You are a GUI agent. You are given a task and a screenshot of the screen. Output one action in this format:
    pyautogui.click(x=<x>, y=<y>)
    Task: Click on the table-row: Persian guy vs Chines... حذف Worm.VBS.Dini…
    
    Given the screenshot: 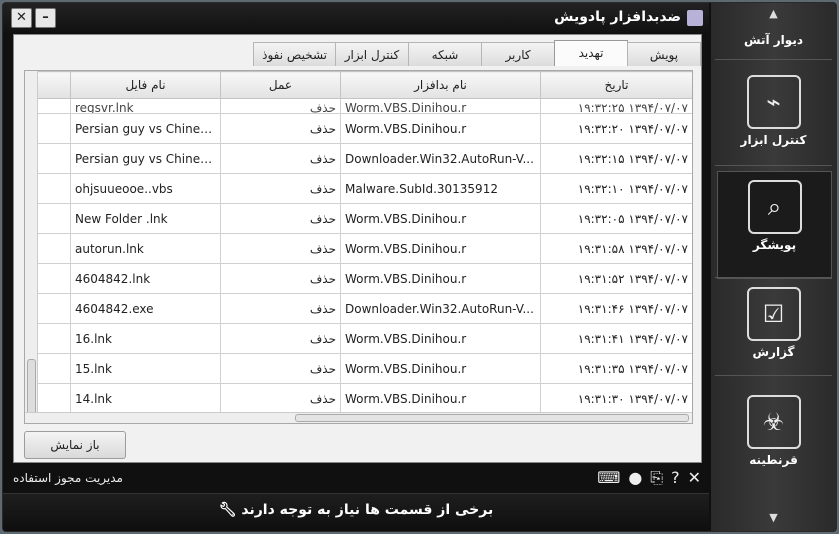 What is the action you would take?
    pyautogui.click(x=364, y=128)
    